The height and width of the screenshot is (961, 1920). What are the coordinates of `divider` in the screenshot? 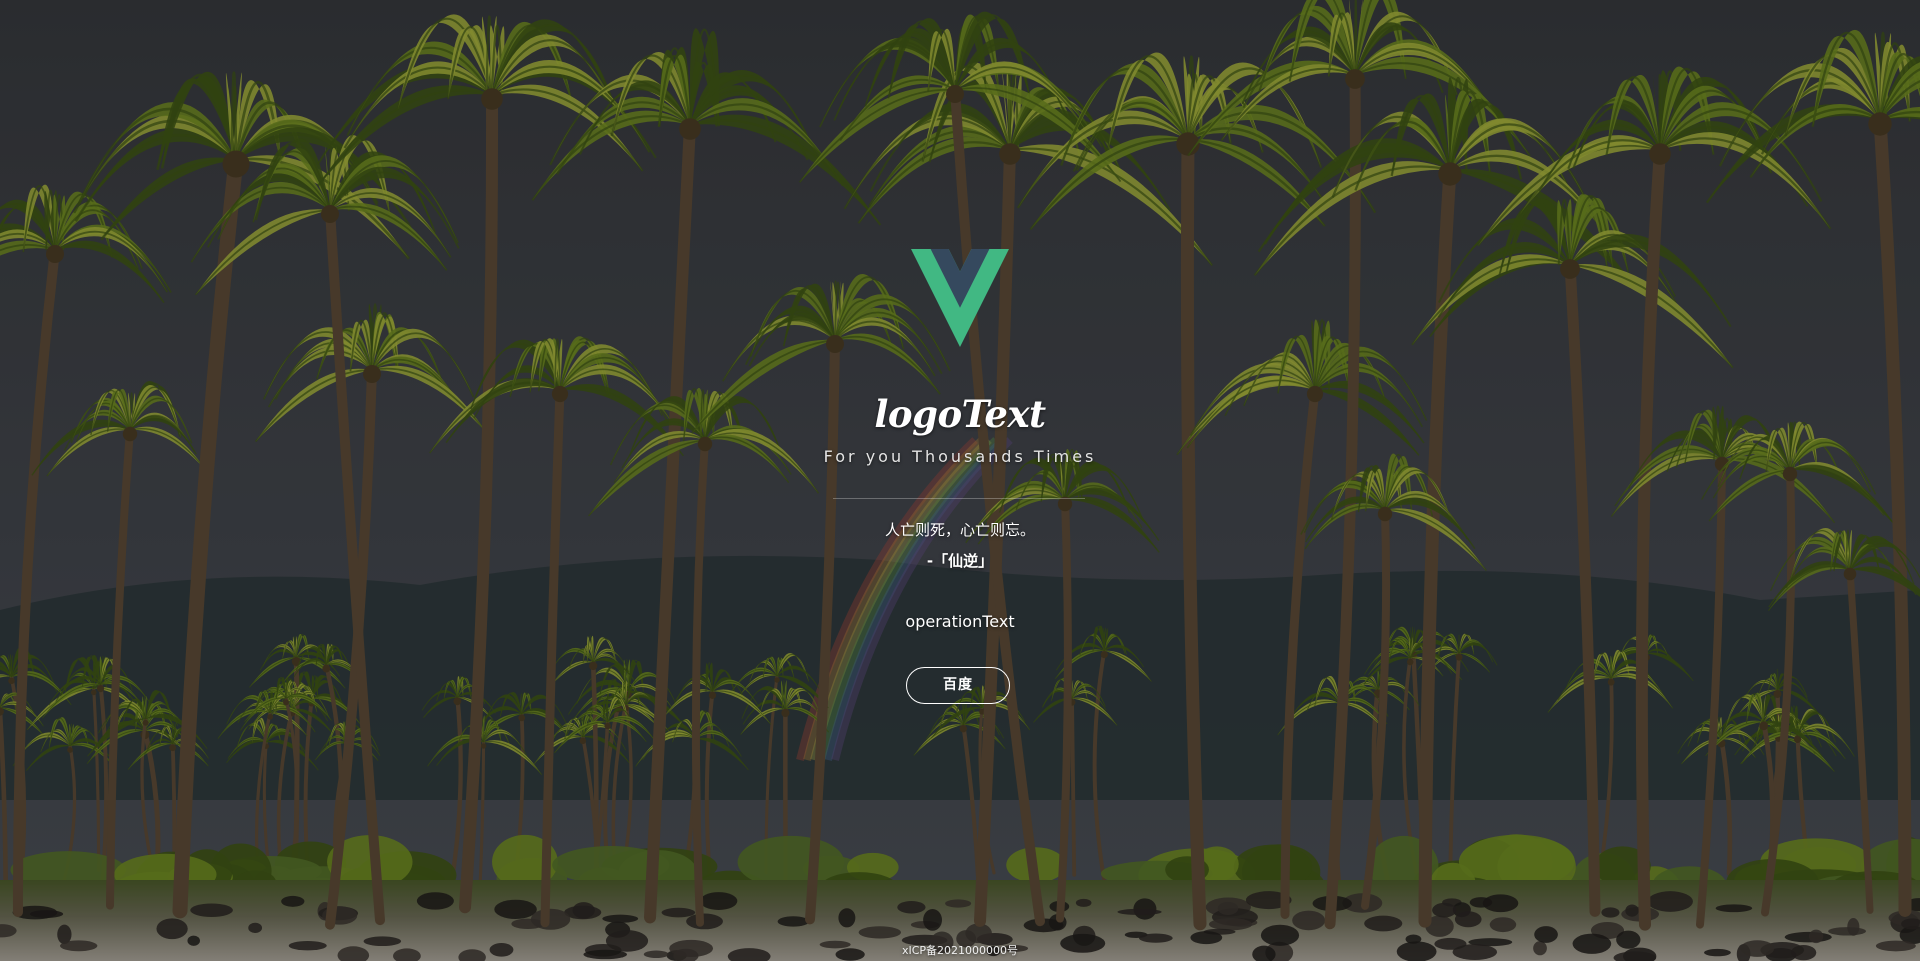 It's located at (959, 498).